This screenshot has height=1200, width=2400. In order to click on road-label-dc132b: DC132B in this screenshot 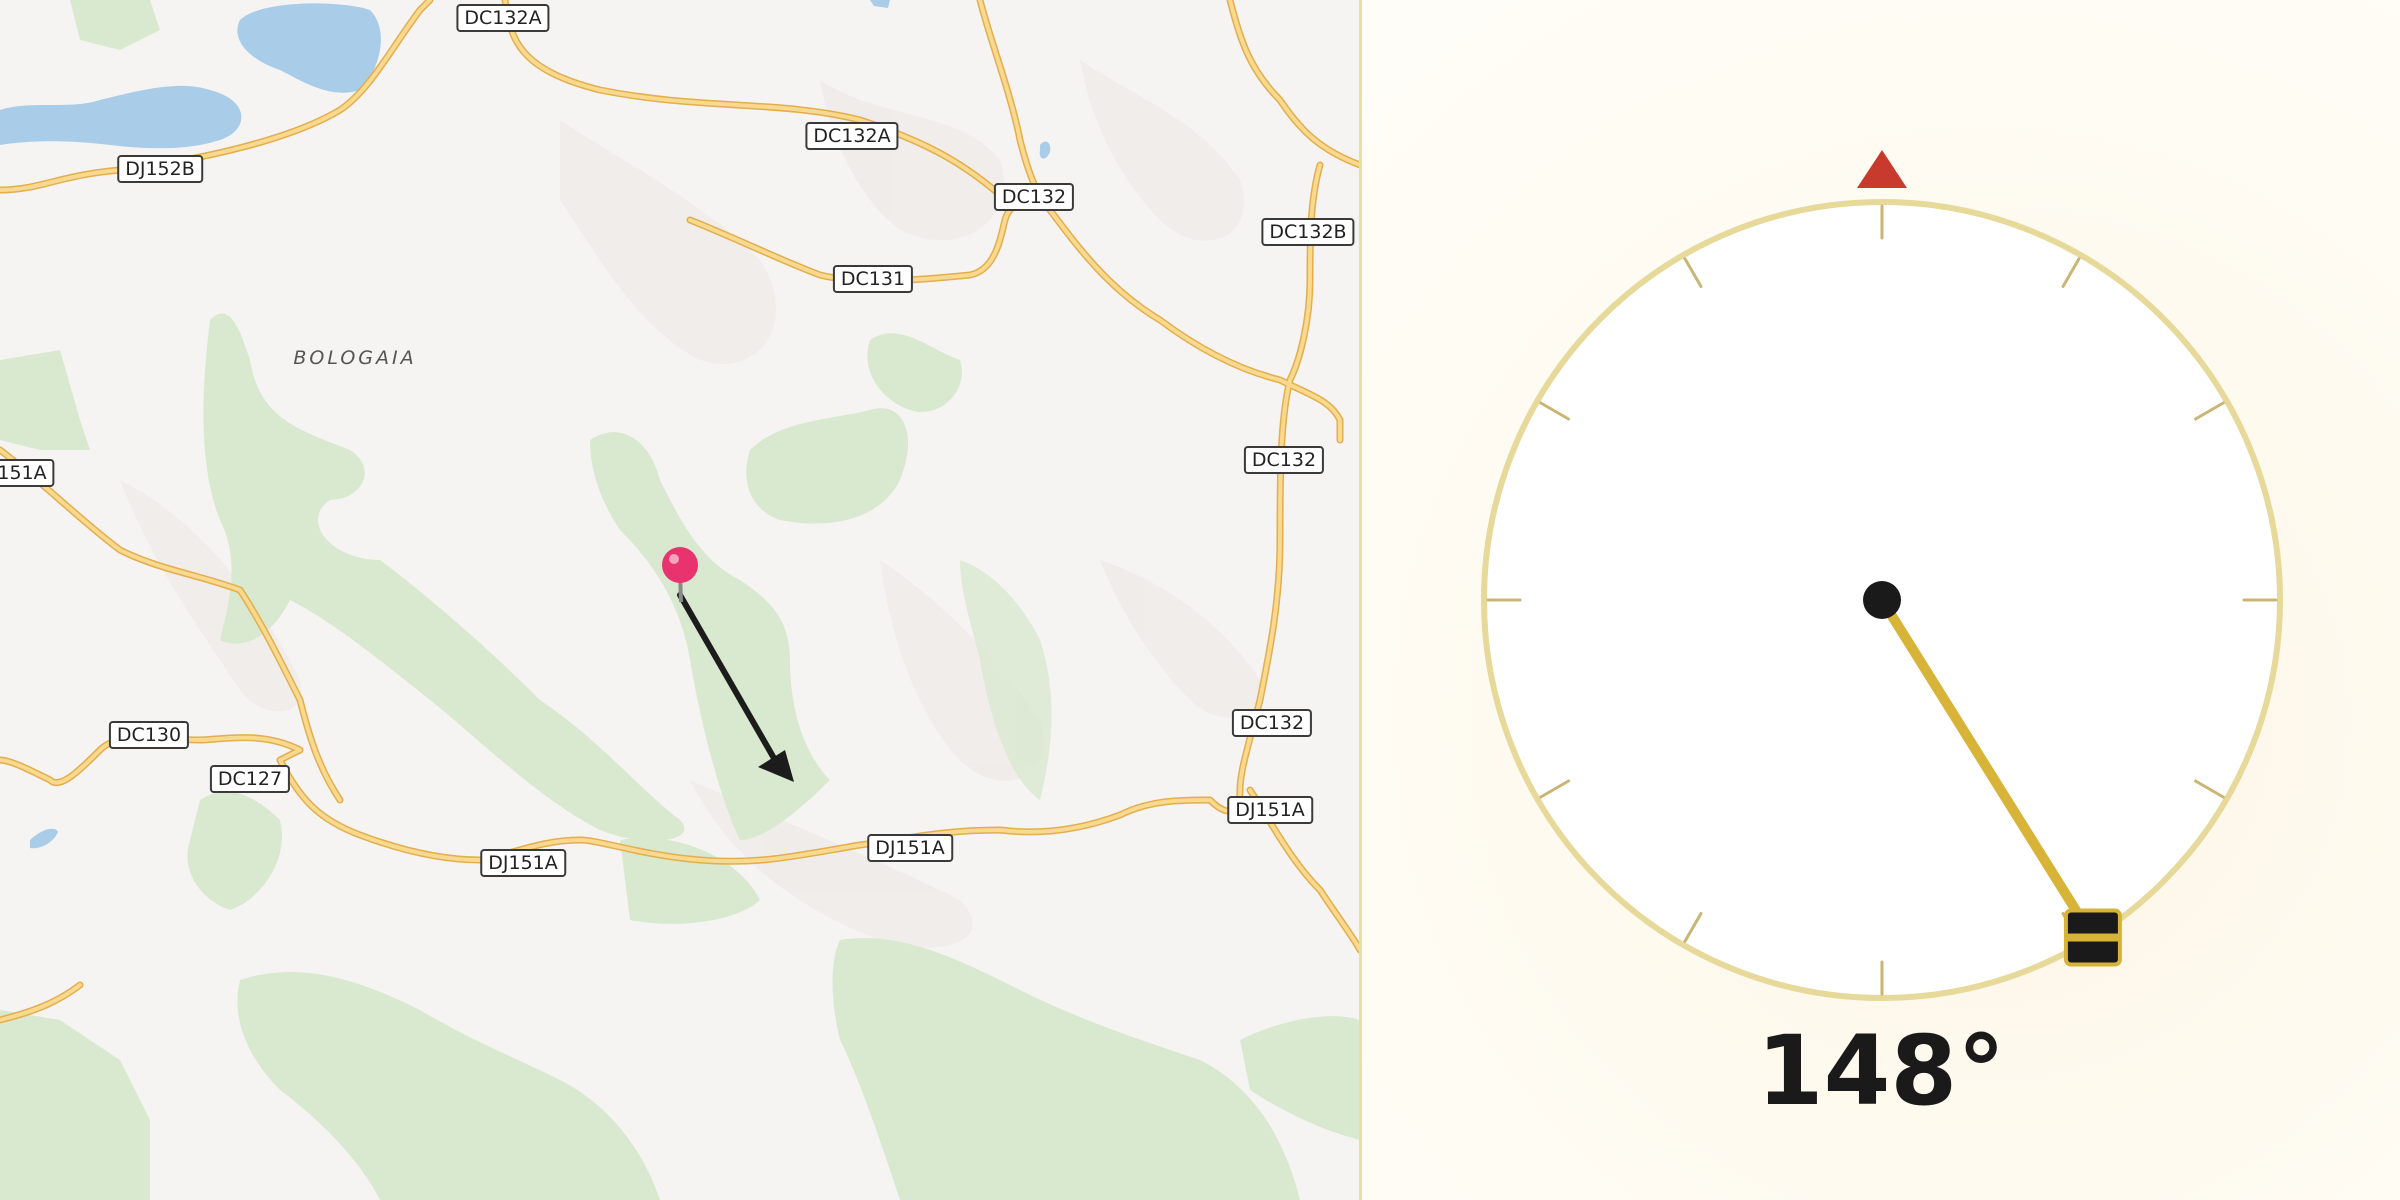, I will do `click(1308, 232)`.